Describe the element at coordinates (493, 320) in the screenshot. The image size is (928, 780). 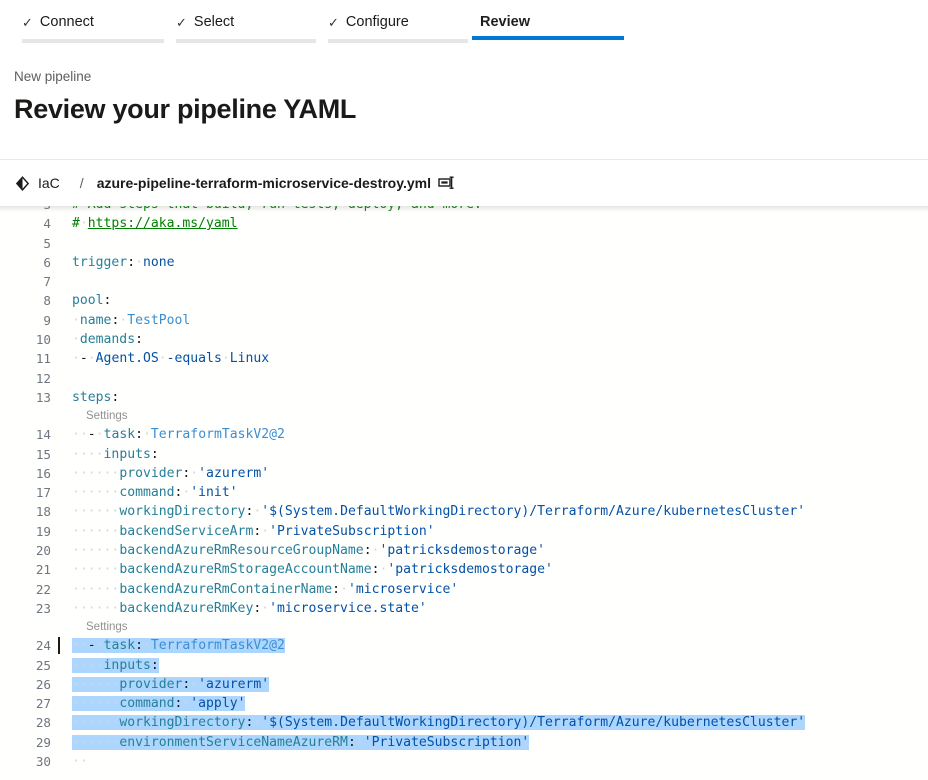
I see `line-text: ·name:·TestPool` at that location.